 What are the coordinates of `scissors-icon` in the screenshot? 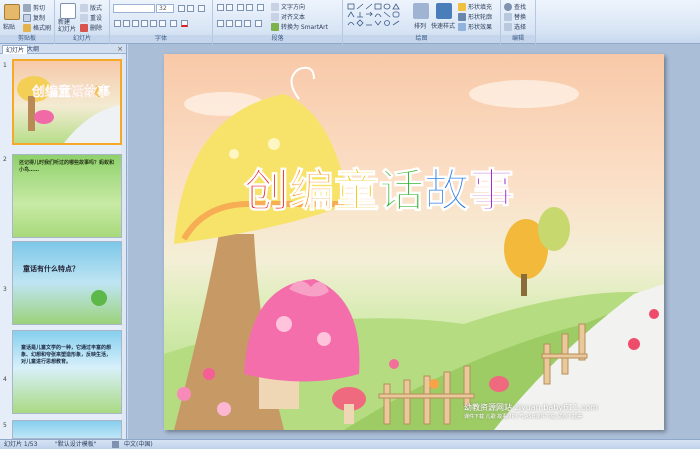 It's located at (27, 7).